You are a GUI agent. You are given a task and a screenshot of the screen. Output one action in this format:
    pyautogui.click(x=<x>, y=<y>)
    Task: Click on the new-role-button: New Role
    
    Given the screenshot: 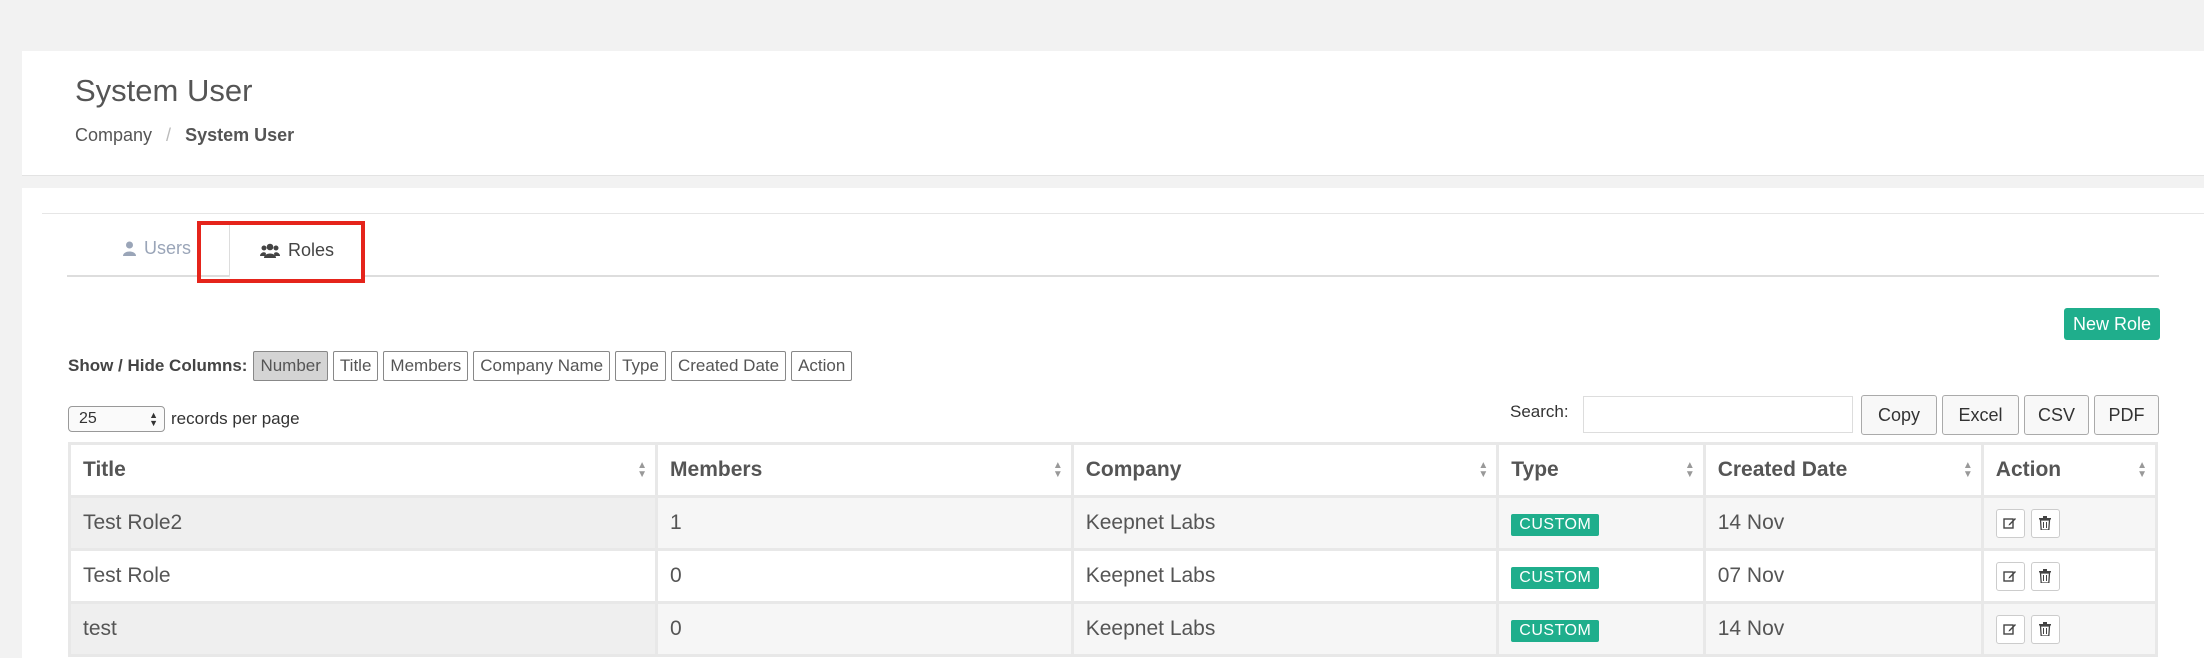 What is the action you would take?
    pyautogui.click(x=2112, y=324)
    